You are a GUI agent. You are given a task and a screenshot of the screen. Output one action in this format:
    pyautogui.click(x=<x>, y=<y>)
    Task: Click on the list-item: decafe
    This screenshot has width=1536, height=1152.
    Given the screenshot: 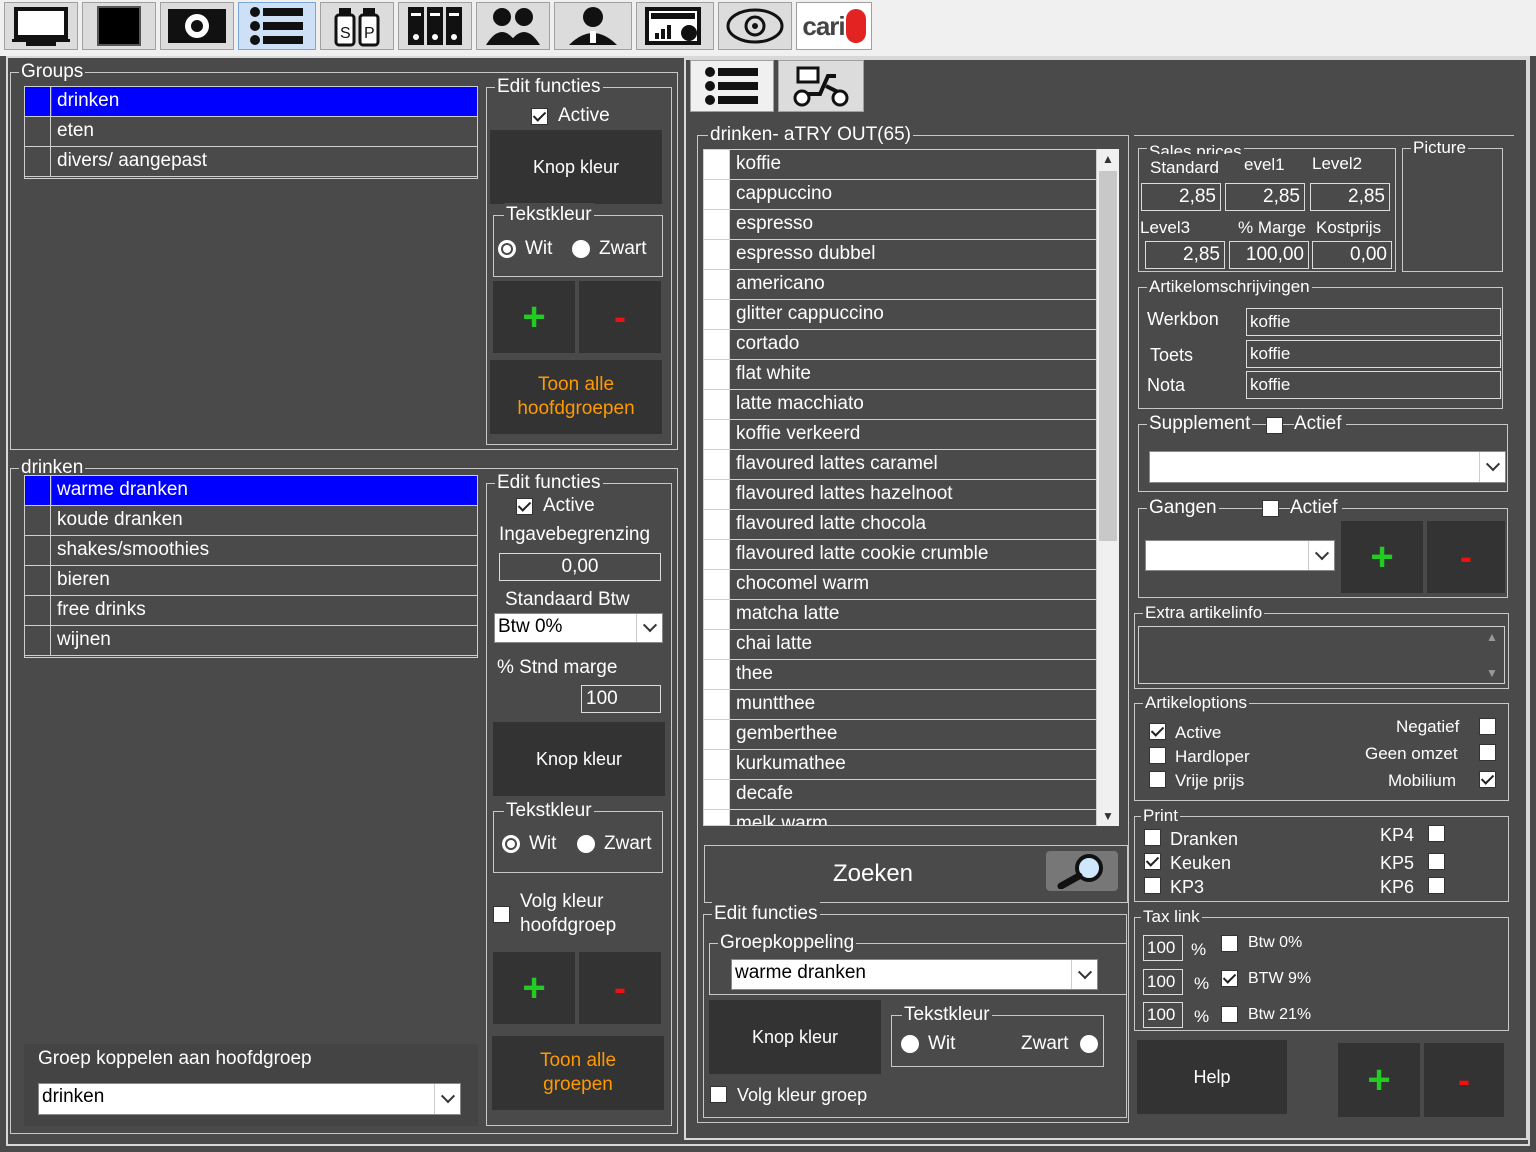 What is the action you would take?
    pyautogui.click(x=900, y=795)
    